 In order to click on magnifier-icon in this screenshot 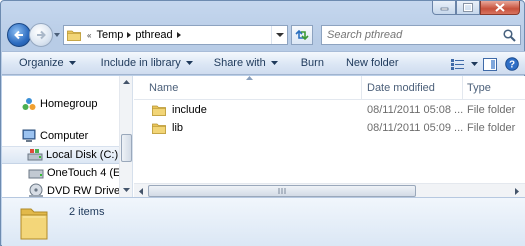, I will do `click(509, 35)`.